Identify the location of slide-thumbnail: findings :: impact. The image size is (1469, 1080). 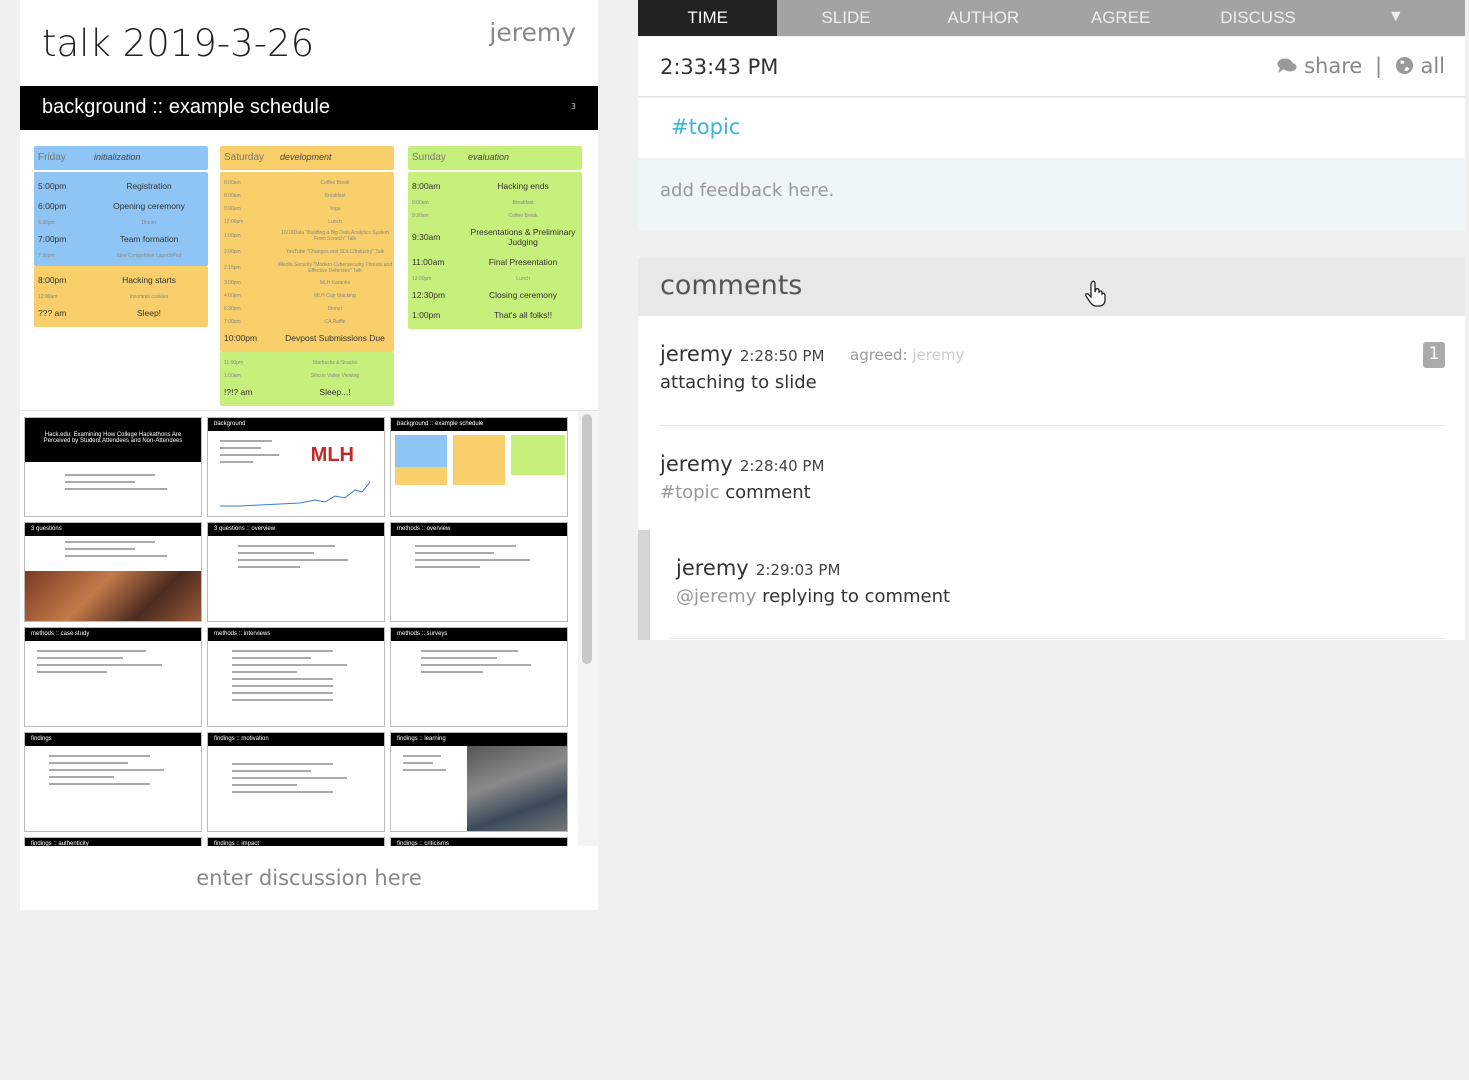
(296, 841).